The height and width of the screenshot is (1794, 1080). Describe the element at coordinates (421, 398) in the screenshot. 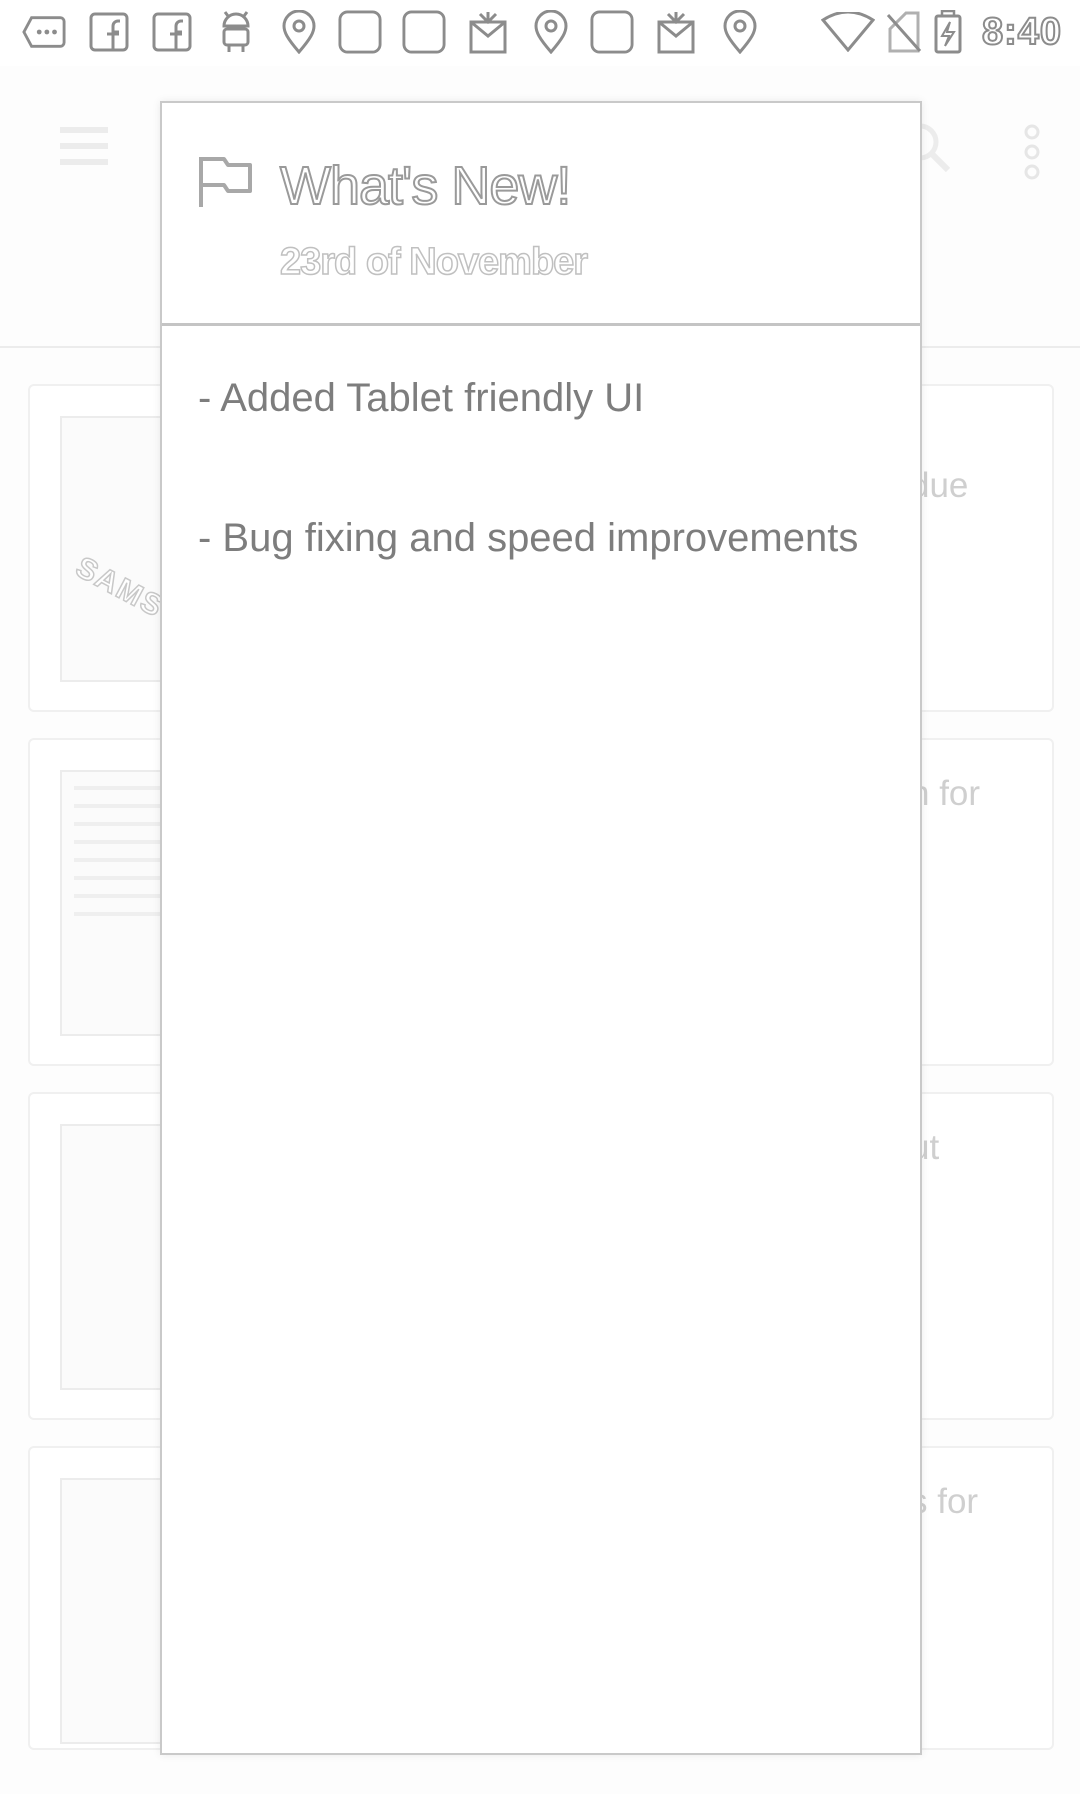

I see `changelog-item: - Added Tablet friendly UI` at that location.